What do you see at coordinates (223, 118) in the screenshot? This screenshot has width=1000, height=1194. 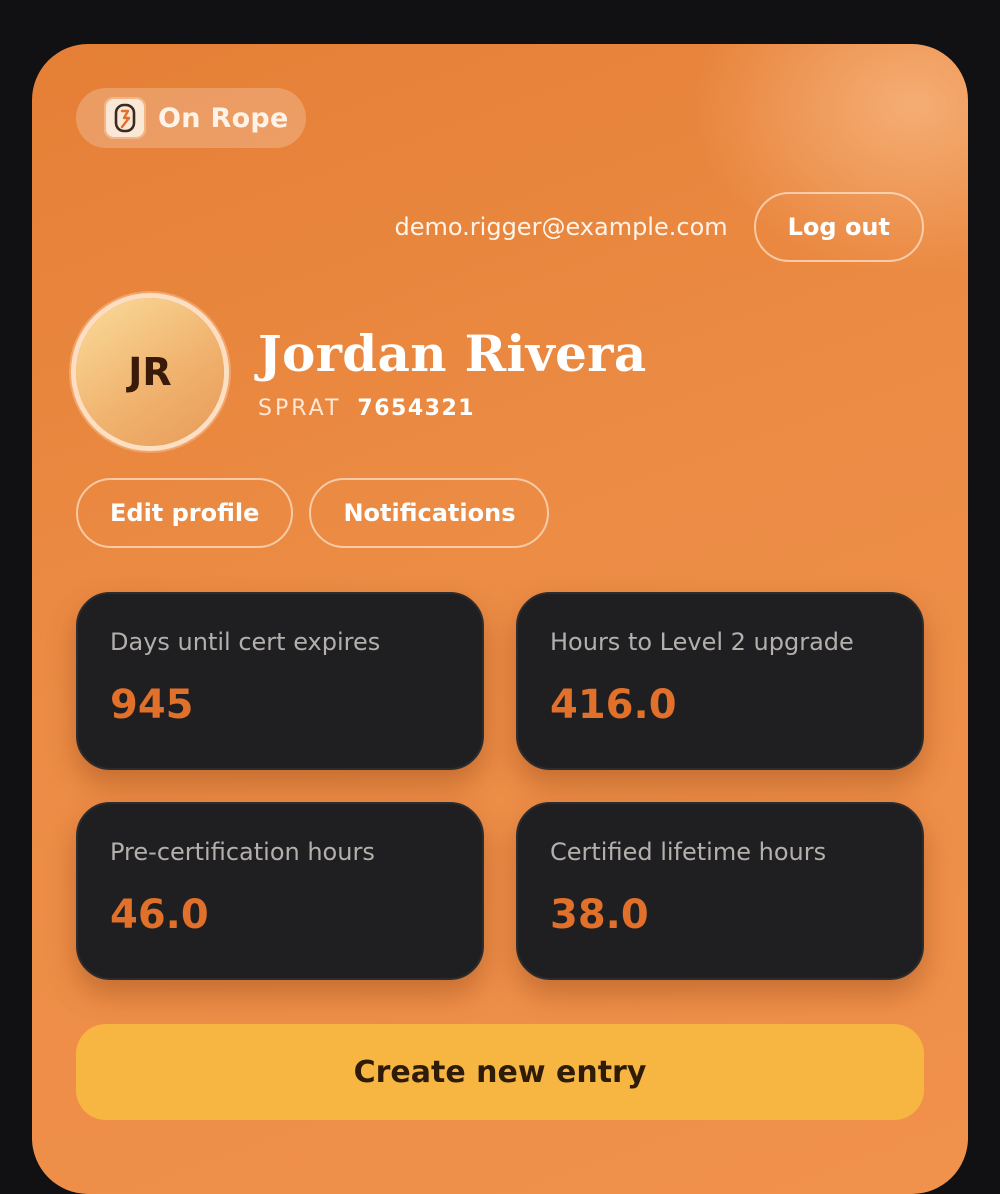 I see `brand-name: On Rope` at bounding box center [223, 118].